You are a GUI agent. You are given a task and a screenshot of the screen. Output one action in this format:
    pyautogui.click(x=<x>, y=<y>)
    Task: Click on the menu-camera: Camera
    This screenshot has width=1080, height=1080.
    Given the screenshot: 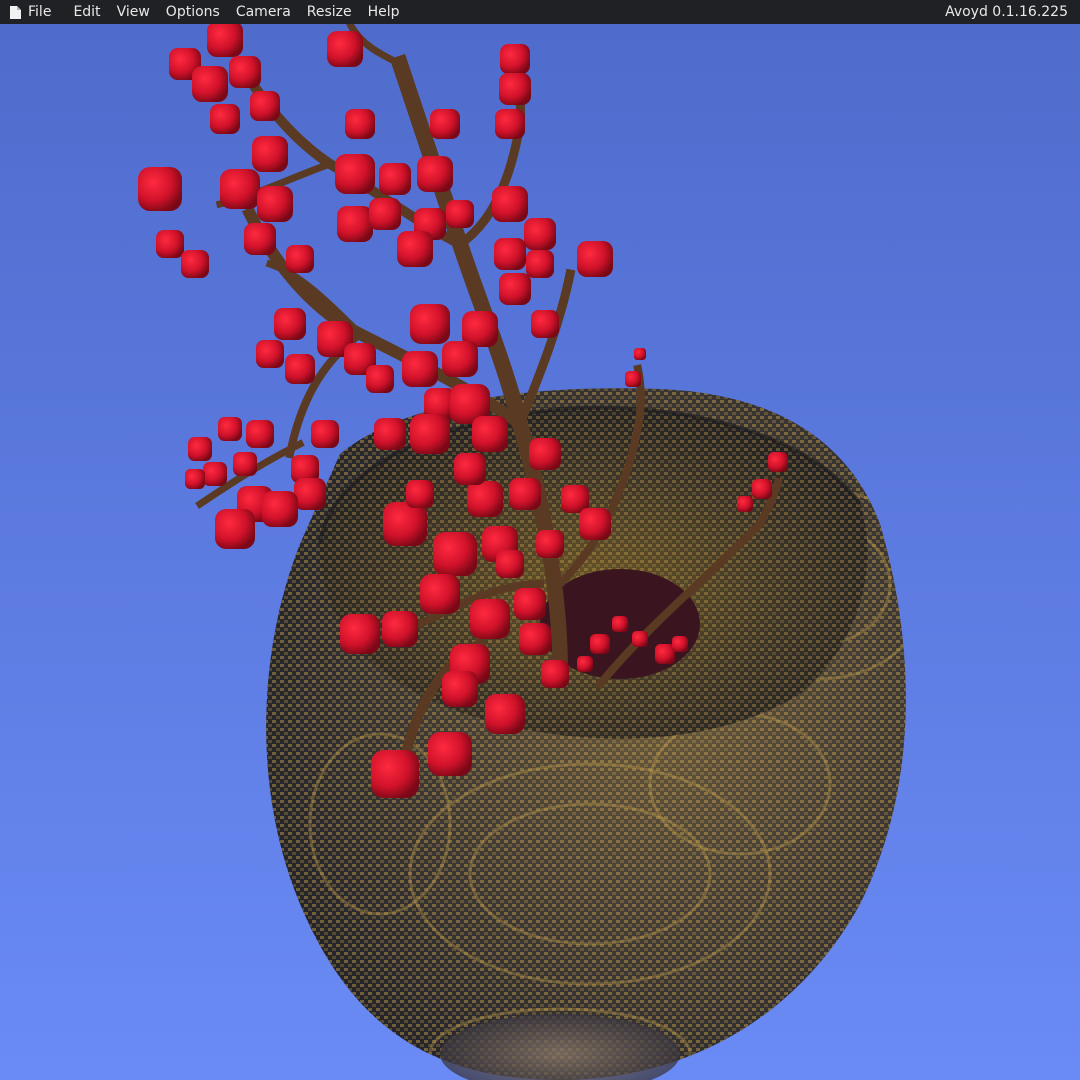 What is the action you would take?
    pyautogui.click(x=263, y=12)
    